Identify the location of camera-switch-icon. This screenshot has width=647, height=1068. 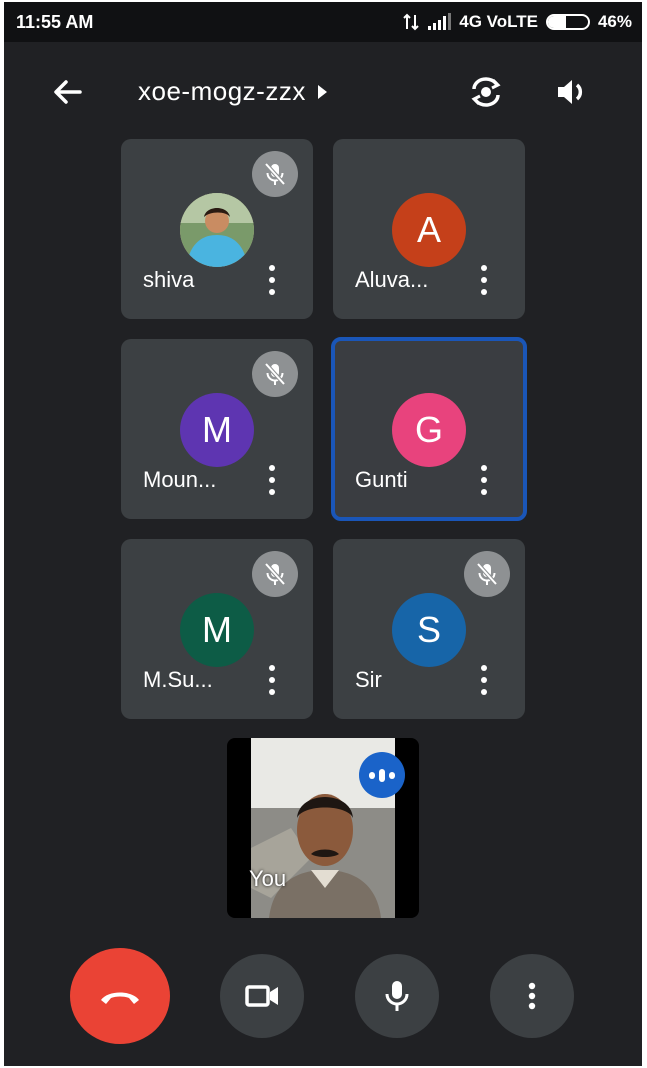
(486, 92).